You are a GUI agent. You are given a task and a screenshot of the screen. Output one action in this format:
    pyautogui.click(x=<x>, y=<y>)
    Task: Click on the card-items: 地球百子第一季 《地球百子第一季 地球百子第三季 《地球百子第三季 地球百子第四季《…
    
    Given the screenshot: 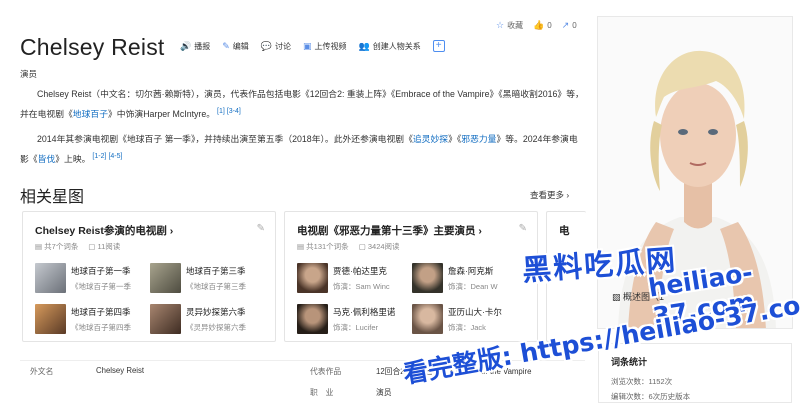 What is the action you would take?
    pyautogui.click(x=151, y=298)
    